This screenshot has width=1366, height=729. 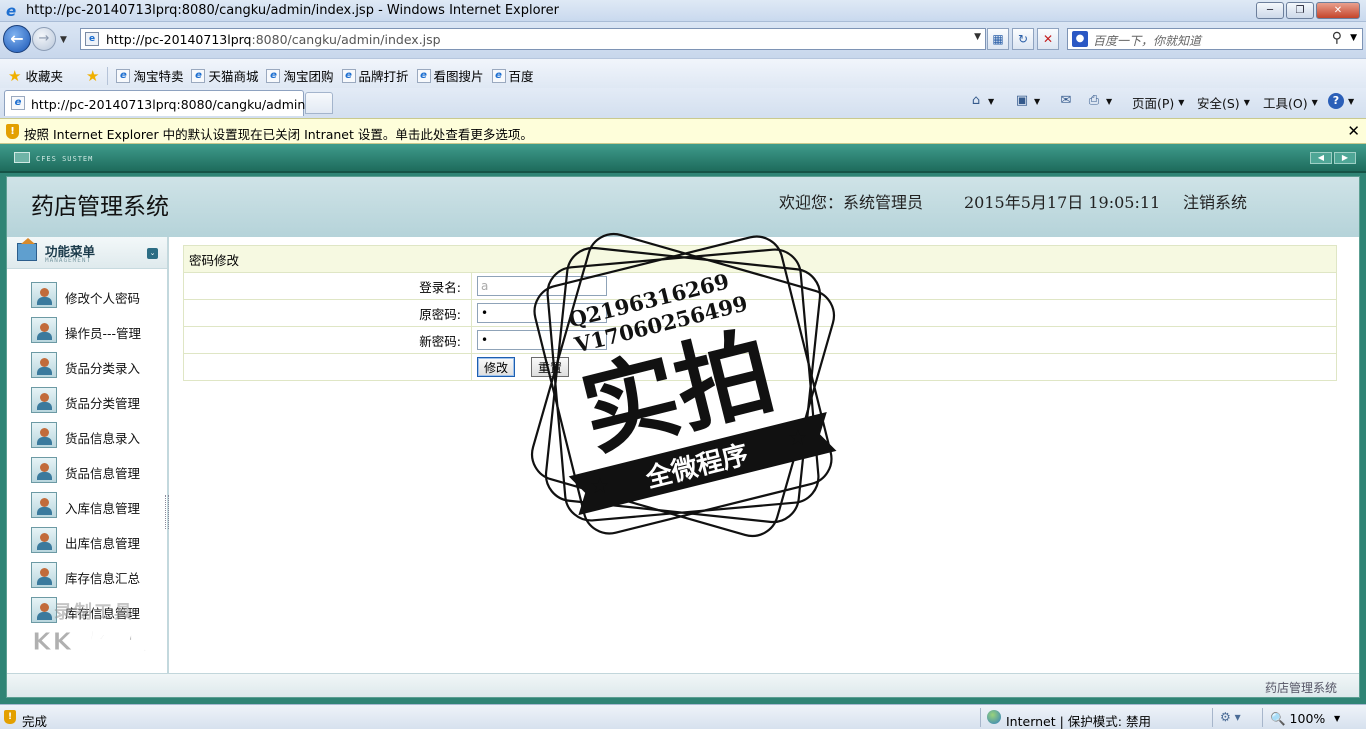 I want to click on app-footer: 药店管理系统, so click(x=683, y=685).